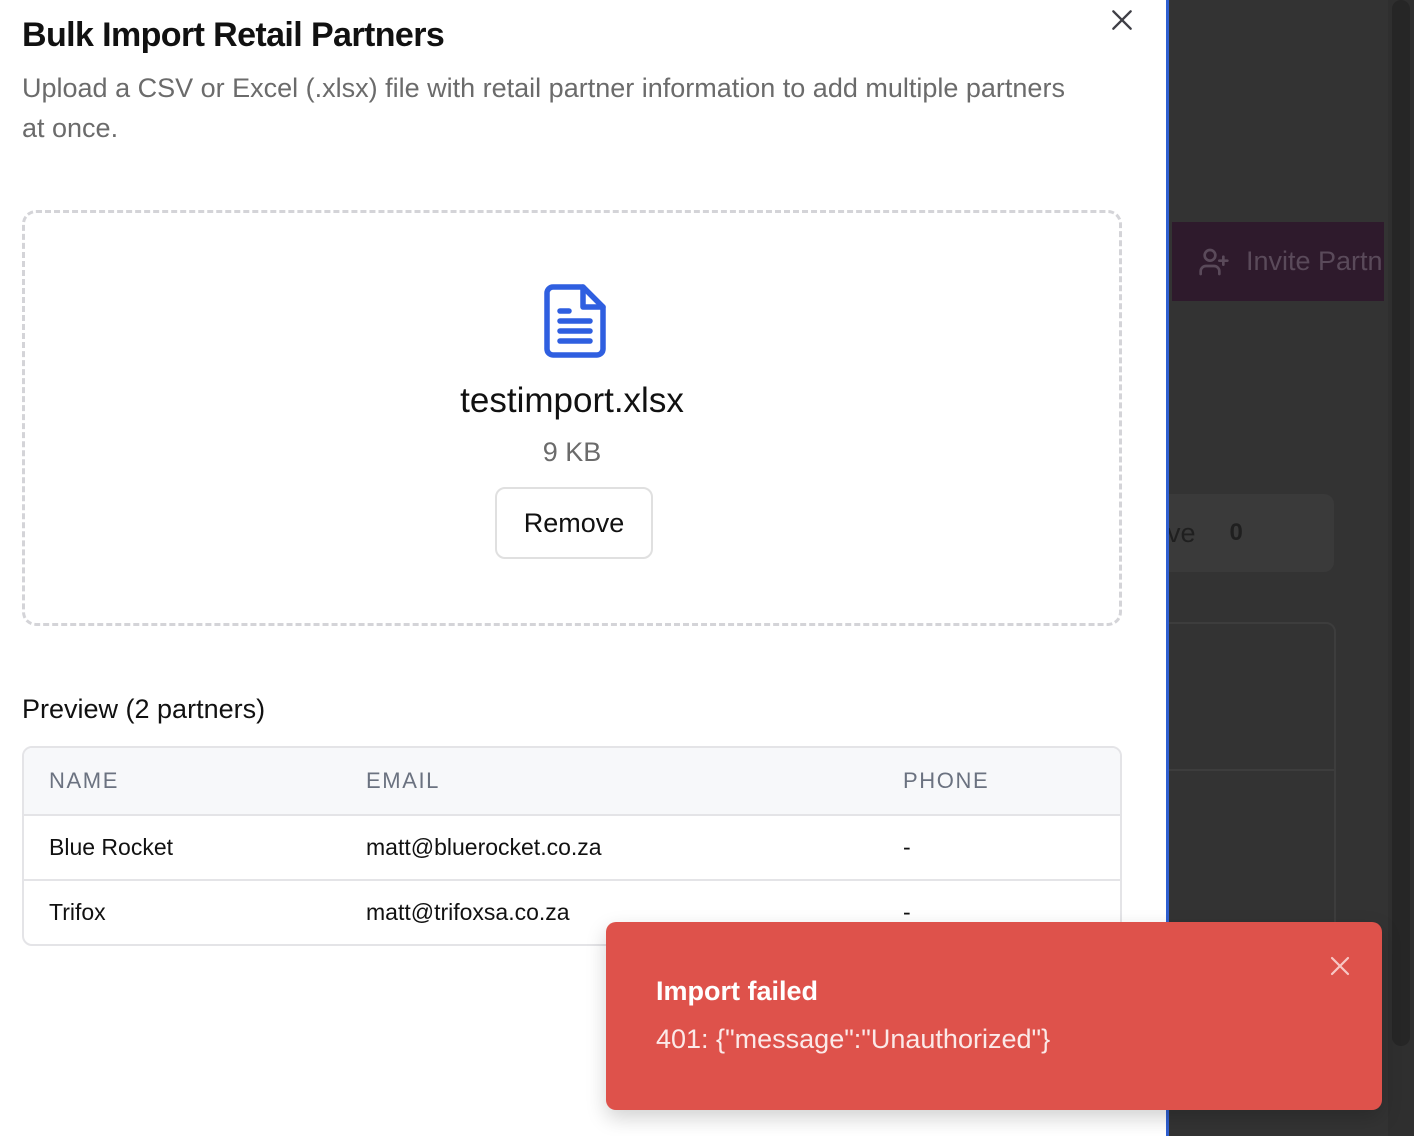  Describe the element at coordinates (144, 709) in the screenshot. I see `preview-title: Preview (2 partners)` at that location.